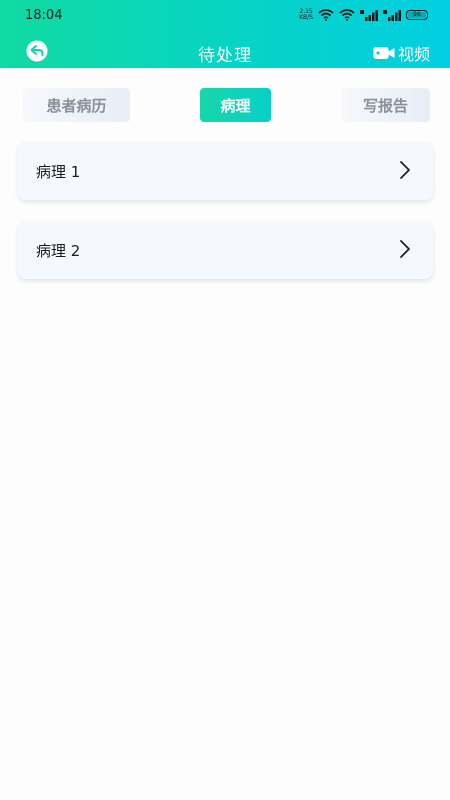 The width and height of the screenshot is (450, 800). I want to click on list-item: 病理 2, so click(225, 250).